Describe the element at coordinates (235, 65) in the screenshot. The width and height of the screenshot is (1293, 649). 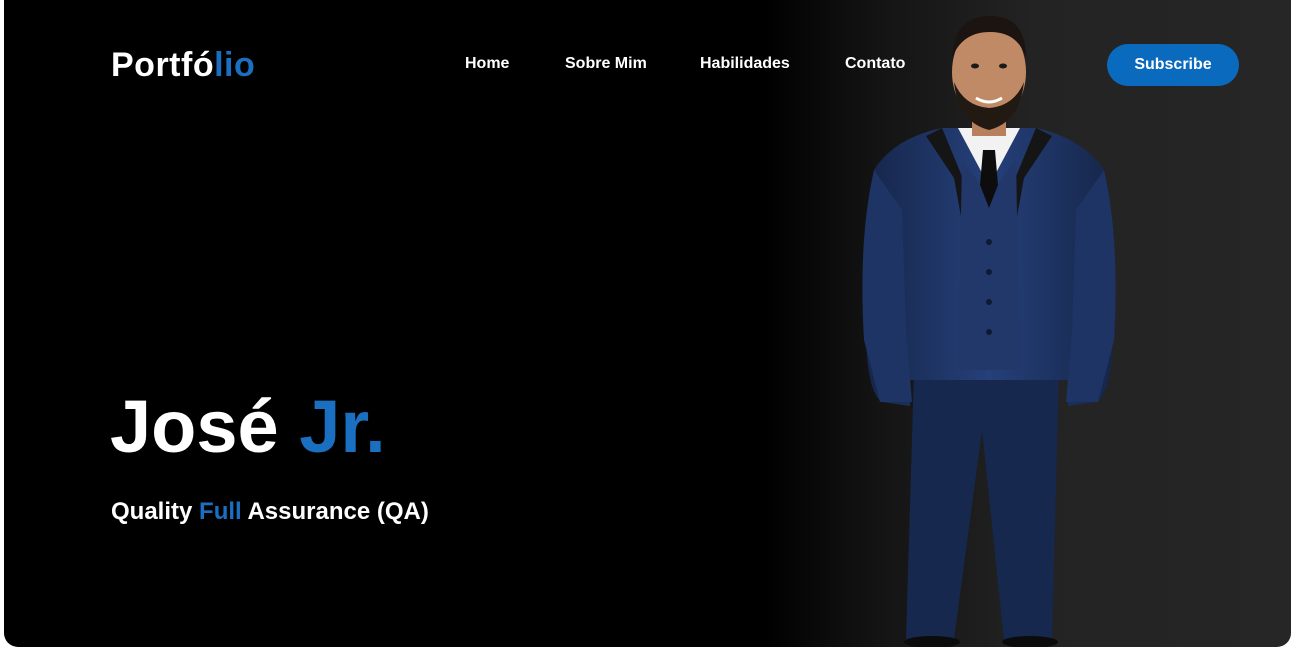
I see `logo-accent-text: lio` at that location.